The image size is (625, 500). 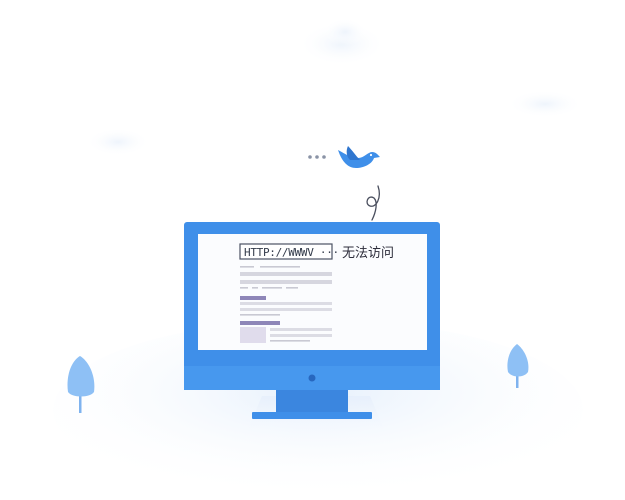 I want to click on bird-icon, so click(x=359, y=157).